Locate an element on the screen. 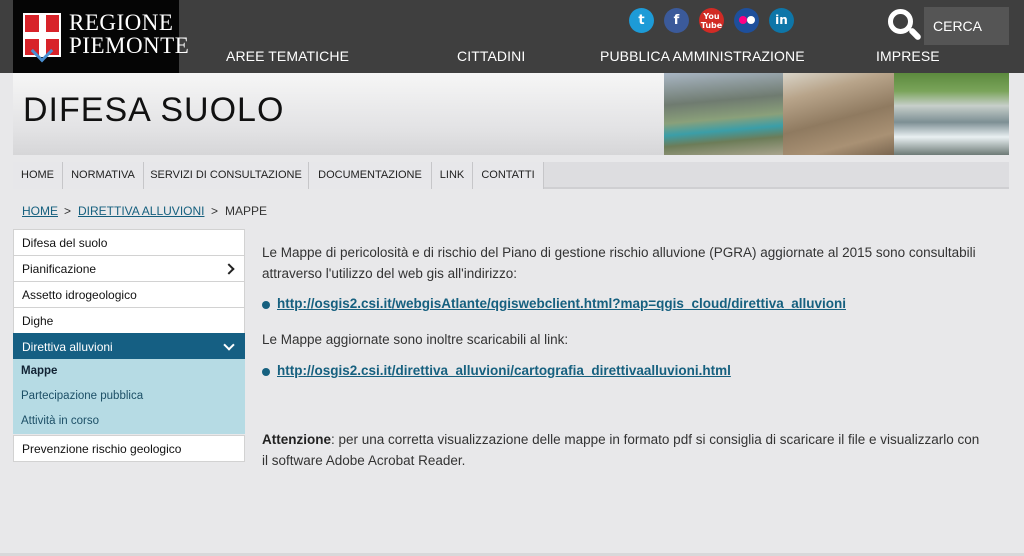 This screenshot has width=1024, height=556. chevron-down-icon is located at coordinates (229, 345).